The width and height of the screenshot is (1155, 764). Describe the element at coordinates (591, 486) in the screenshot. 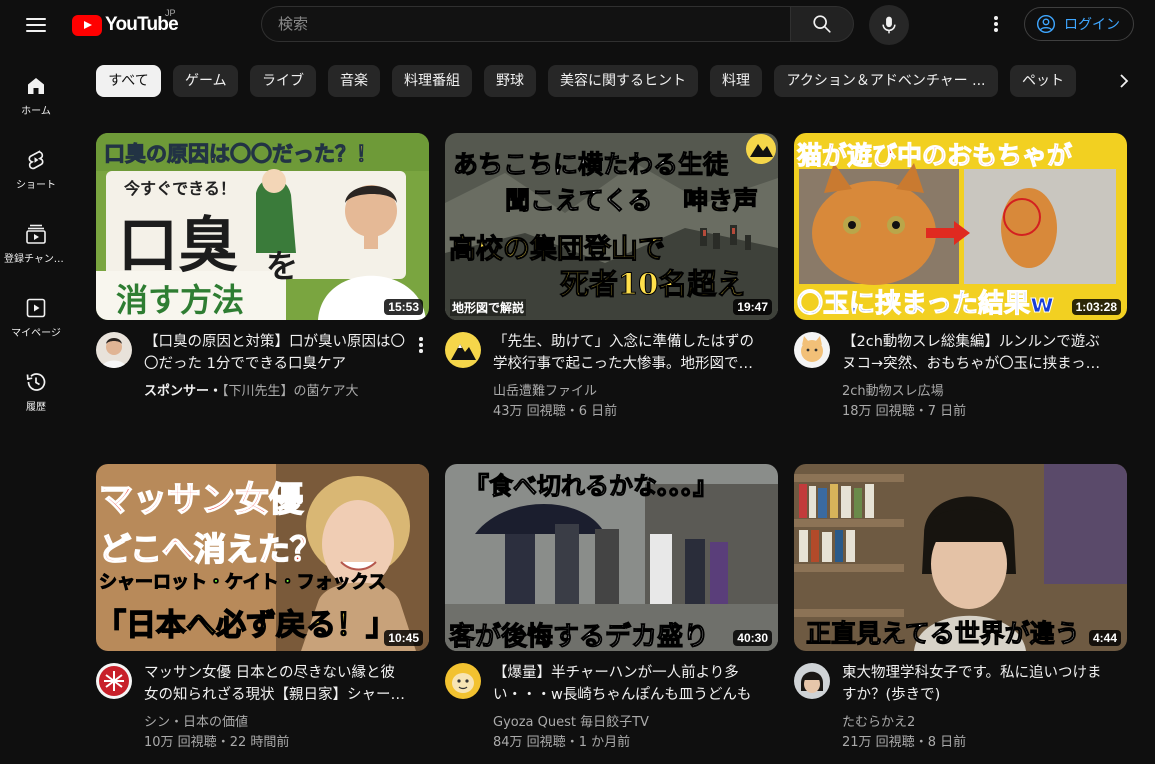

I see `thumbnail-headline: 『食べ切れるかな。。。』` at that location.